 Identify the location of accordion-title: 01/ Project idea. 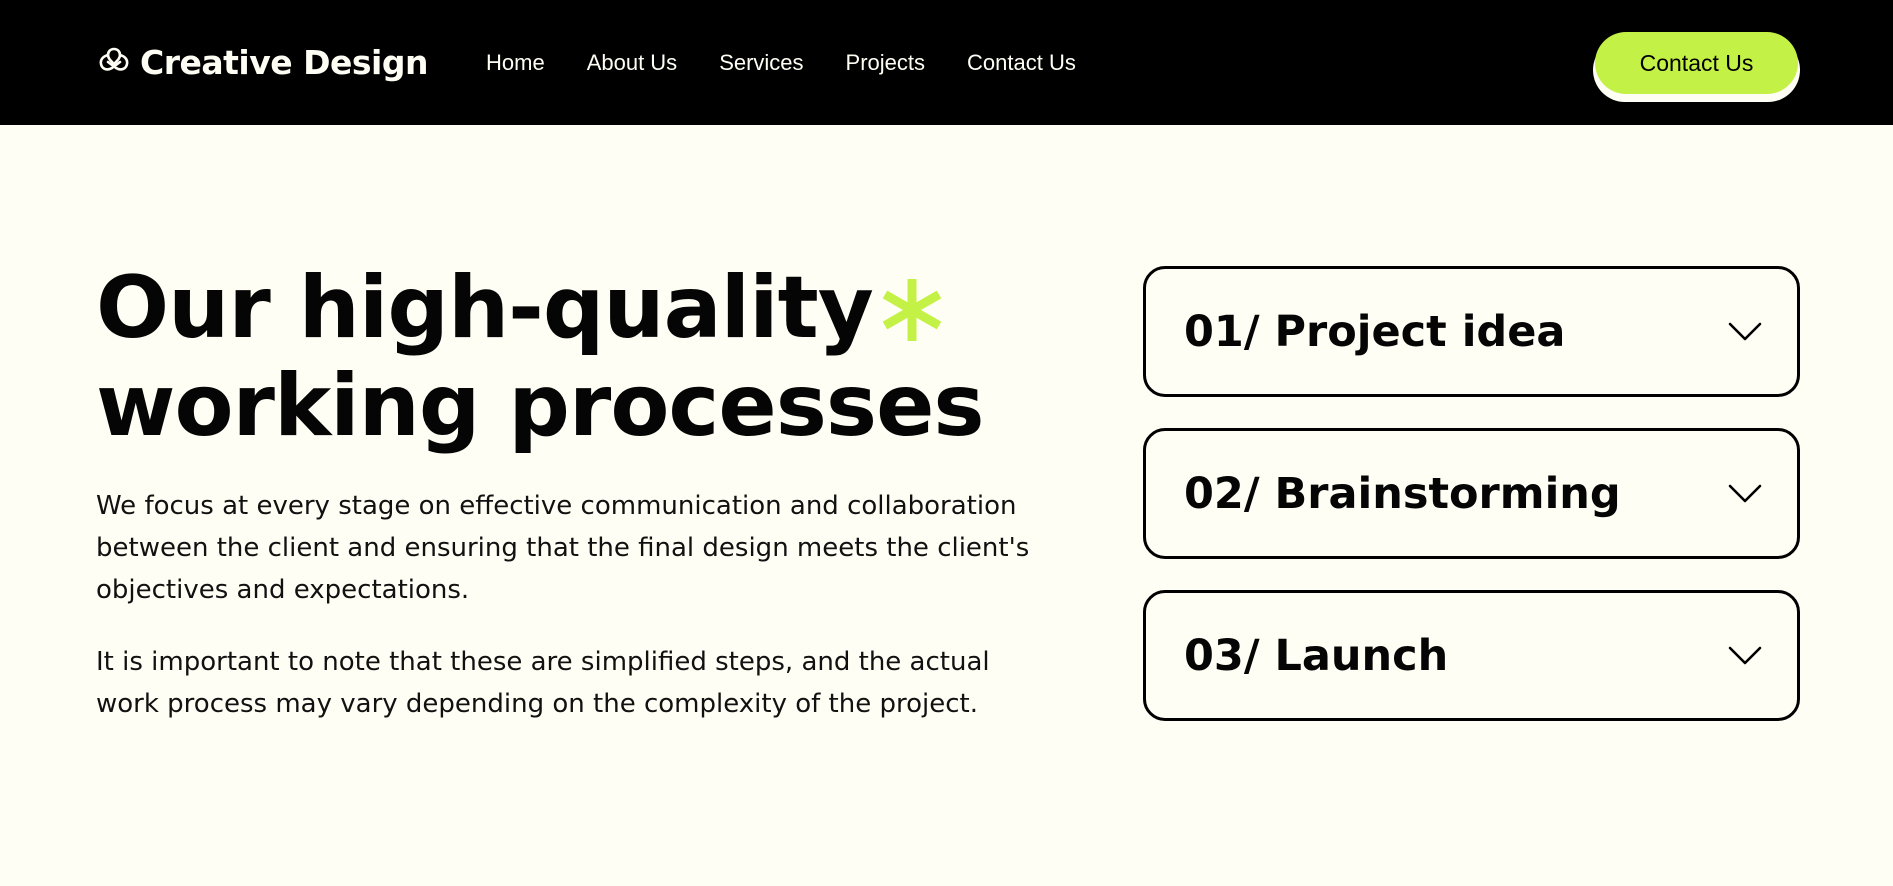
(1375, 331).